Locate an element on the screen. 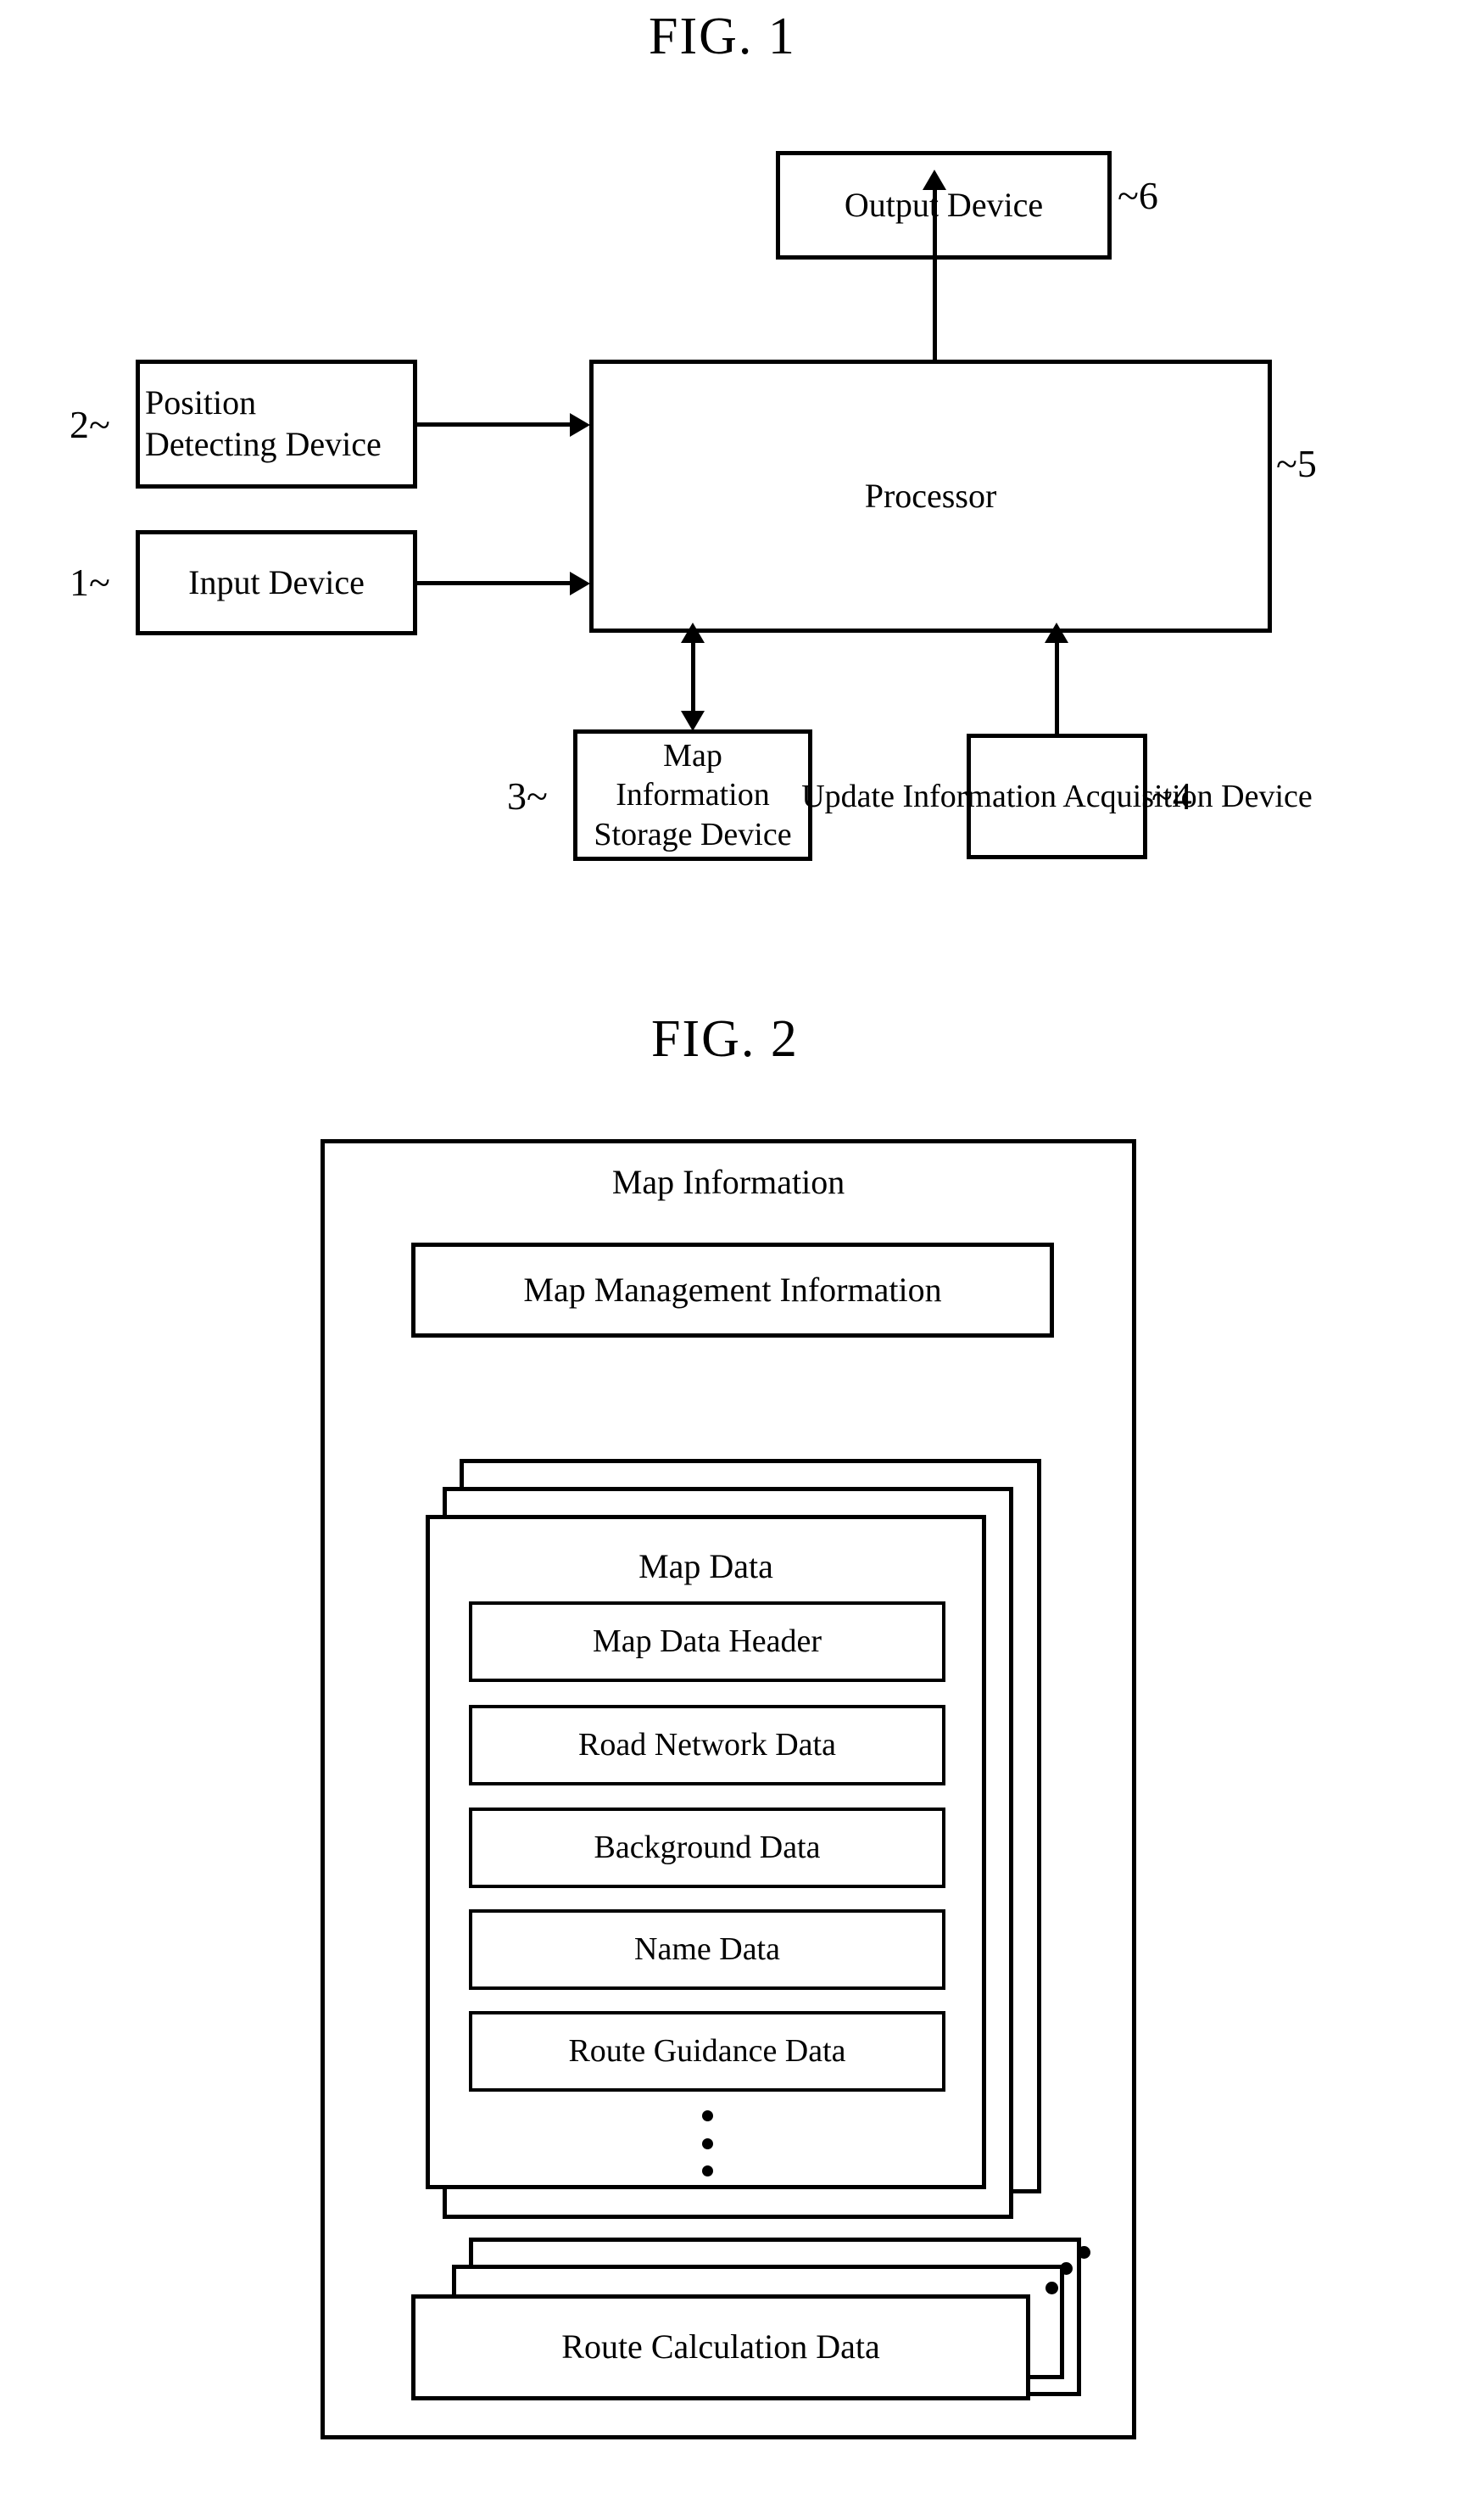 This screenshot has height=2520, width=1472. reference-numeral-5: ~5 is located at coordinates (1296, 464).